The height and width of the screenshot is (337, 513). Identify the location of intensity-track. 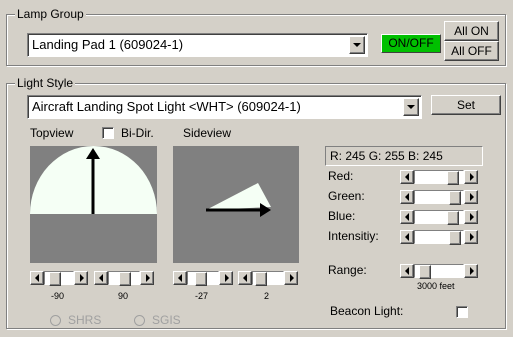
(439, 237).